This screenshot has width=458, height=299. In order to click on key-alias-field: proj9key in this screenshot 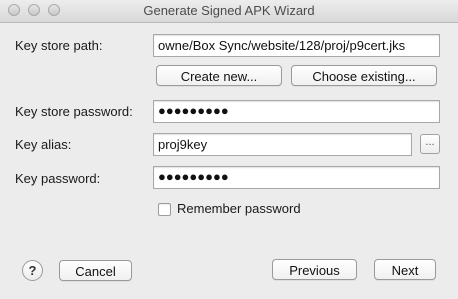, I will do `click(282, 144)`.